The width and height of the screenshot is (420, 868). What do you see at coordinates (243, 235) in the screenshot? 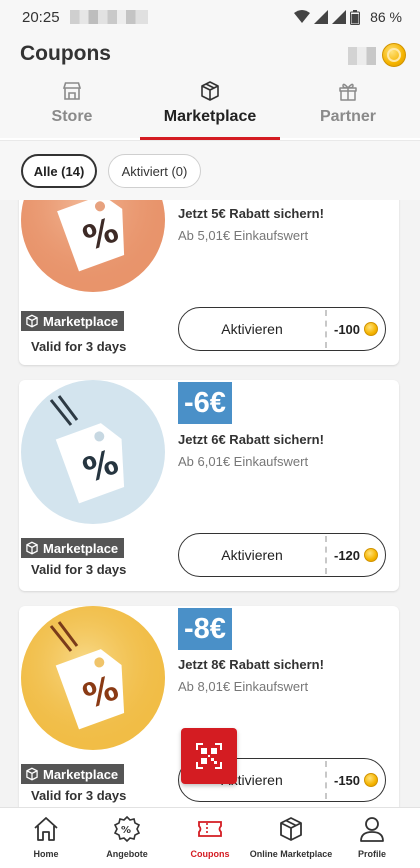
I see `coupon-subtitle: Ab 5,01€ Einkaufswert` at bounding box center [243, 235].